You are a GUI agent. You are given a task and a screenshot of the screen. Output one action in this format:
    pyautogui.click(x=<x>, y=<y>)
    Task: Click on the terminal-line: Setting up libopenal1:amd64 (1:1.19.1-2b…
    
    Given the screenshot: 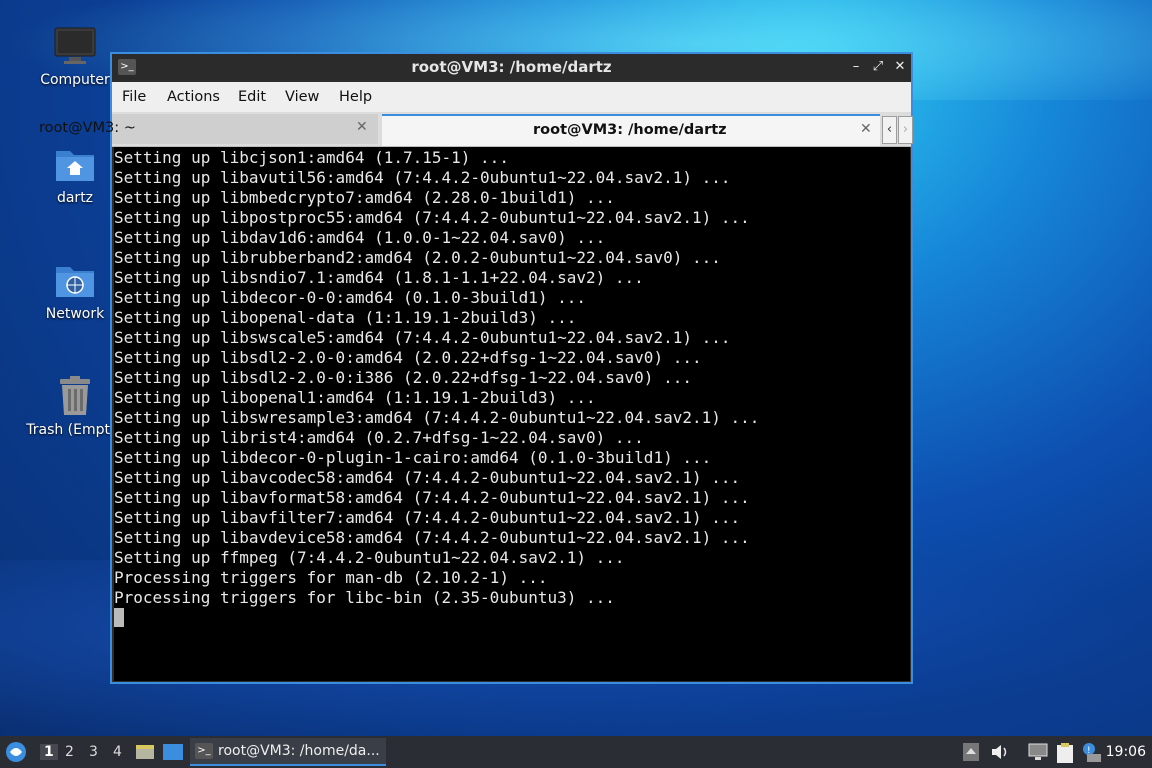 What is the action you would take?
    pyautogui.click(x=355, y=397)
    